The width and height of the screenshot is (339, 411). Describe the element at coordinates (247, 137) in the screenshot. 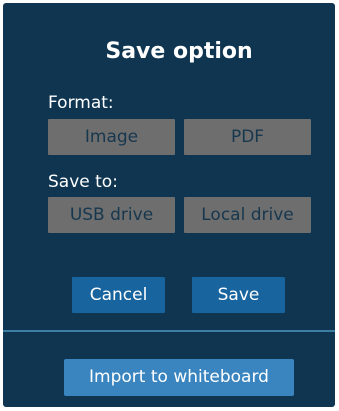

I see `format-pdf-button: PDF` at that location.